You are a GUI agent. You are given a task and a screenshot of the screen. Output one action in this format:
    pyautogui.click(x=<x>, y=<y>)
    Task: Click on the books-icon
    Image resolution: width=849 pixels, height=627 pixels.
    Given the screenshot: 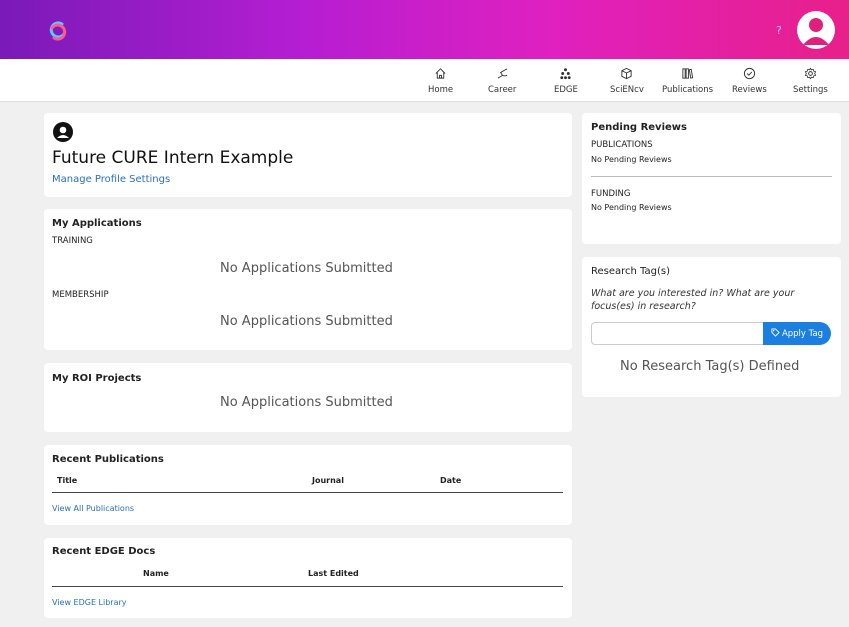 What is the action you would take?
    pyautogui.click(x=687, y=76)
    